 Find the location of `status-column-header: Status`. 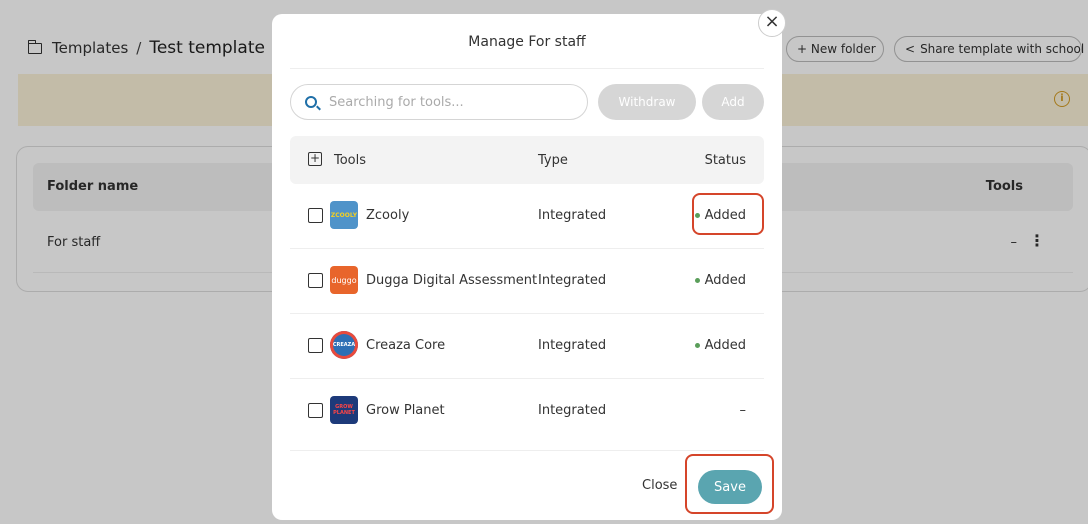

status-column-header: Status is located at coordinates (725, 160).